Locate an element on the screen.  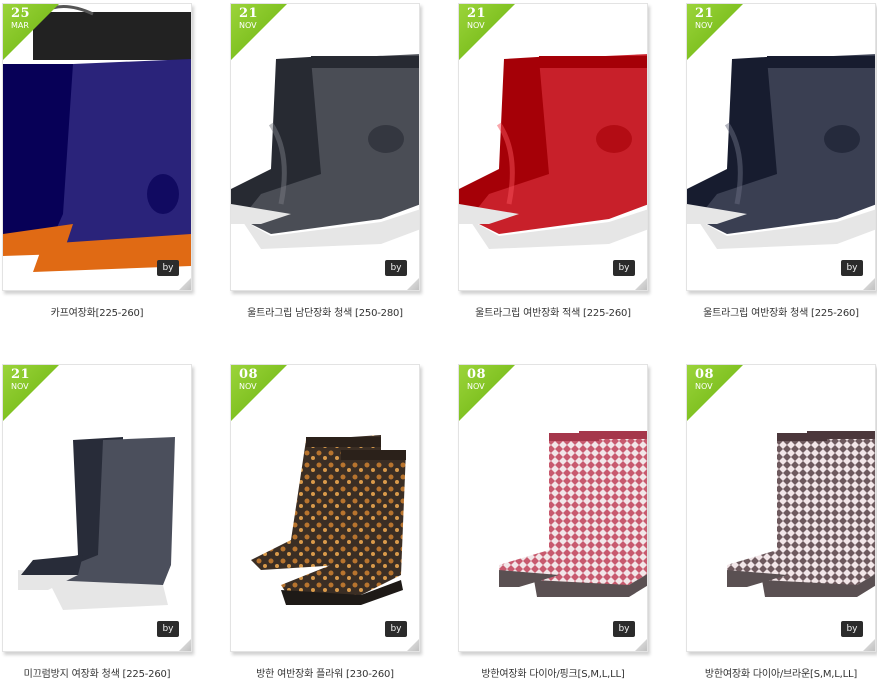
date-day: 25 is located at coordinates (21, 13).